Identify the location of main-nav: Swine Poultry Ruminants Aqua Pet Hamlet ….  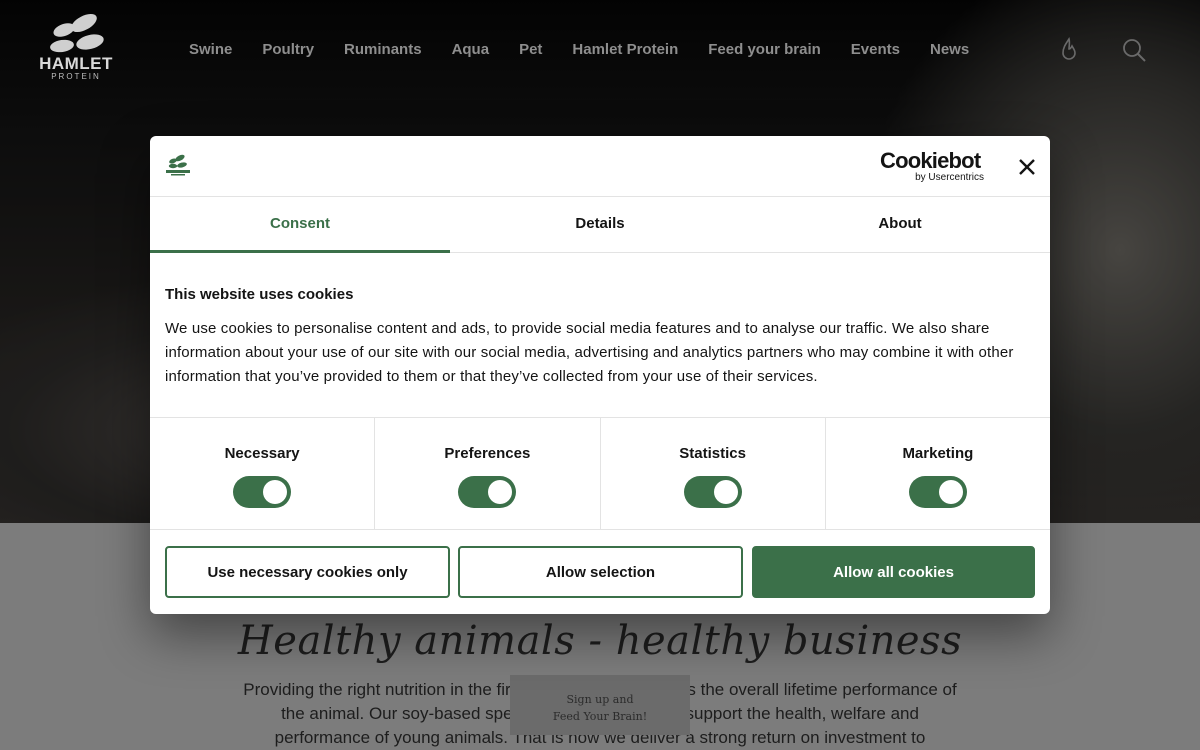
(579, 50).